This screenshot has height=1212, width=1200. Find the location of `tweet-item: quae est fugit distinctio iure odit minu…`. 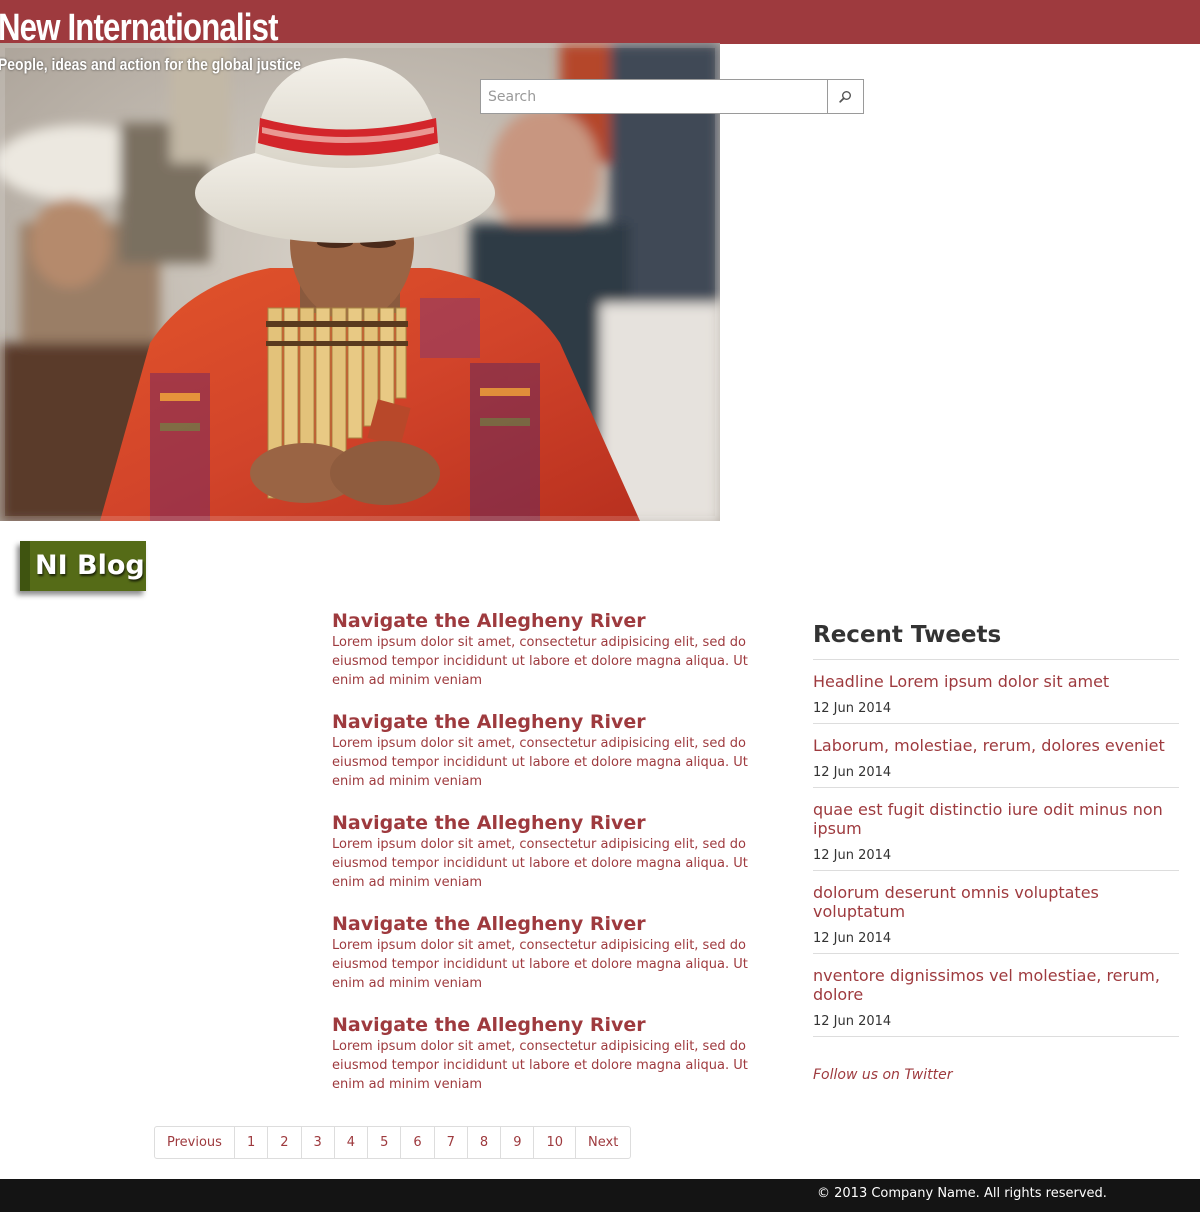

tweet-item: quae est fugit distinctio iure odit minu… is located at coordinates (996, 829).